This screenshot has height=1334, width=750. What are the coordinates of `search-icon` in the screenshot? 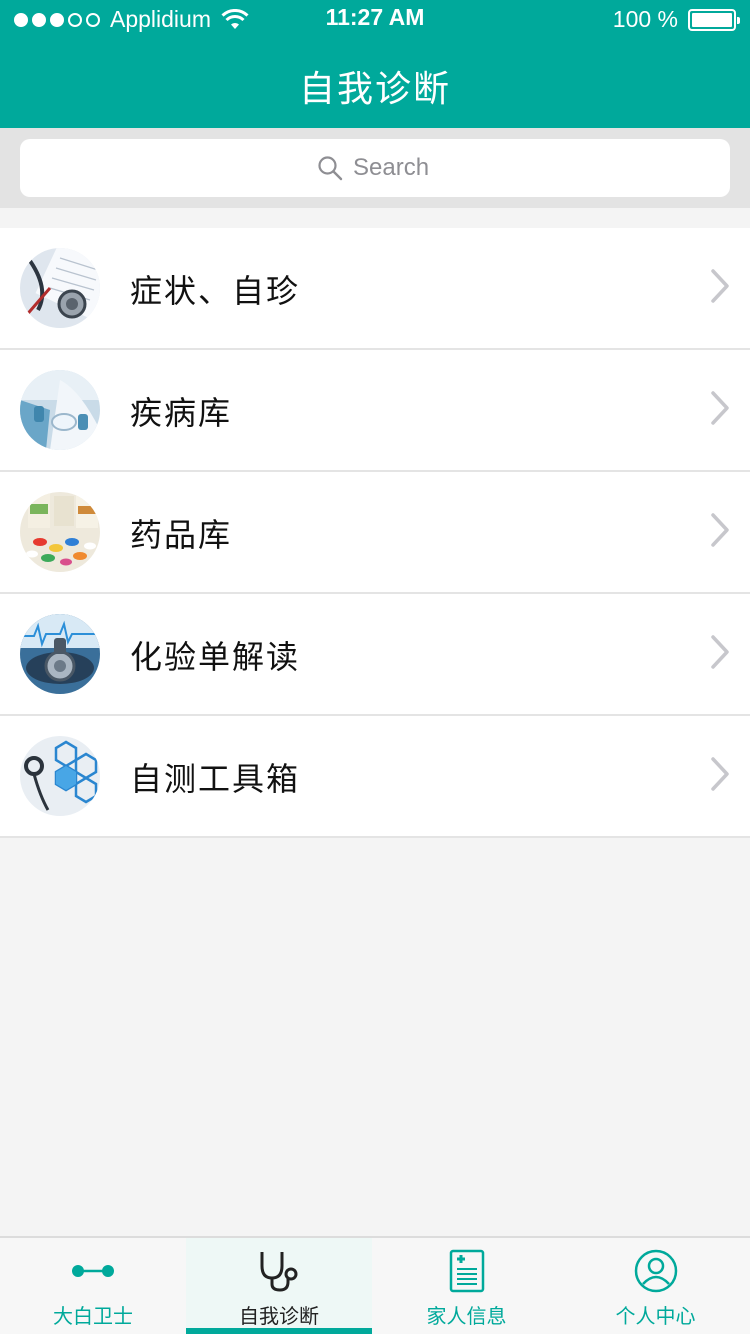 It's located at (330, 168).